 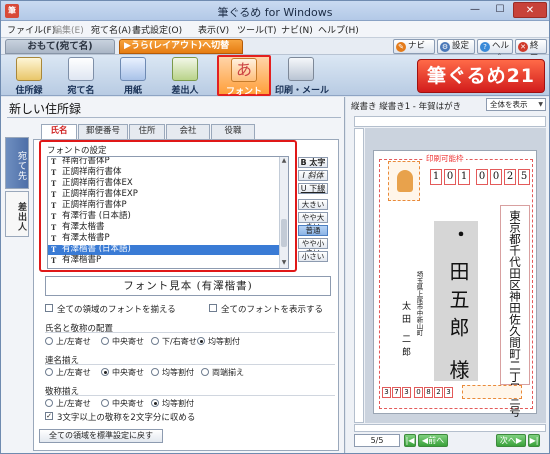 I want to click on tool-font: あ フォント, so click(x=244, y=76).